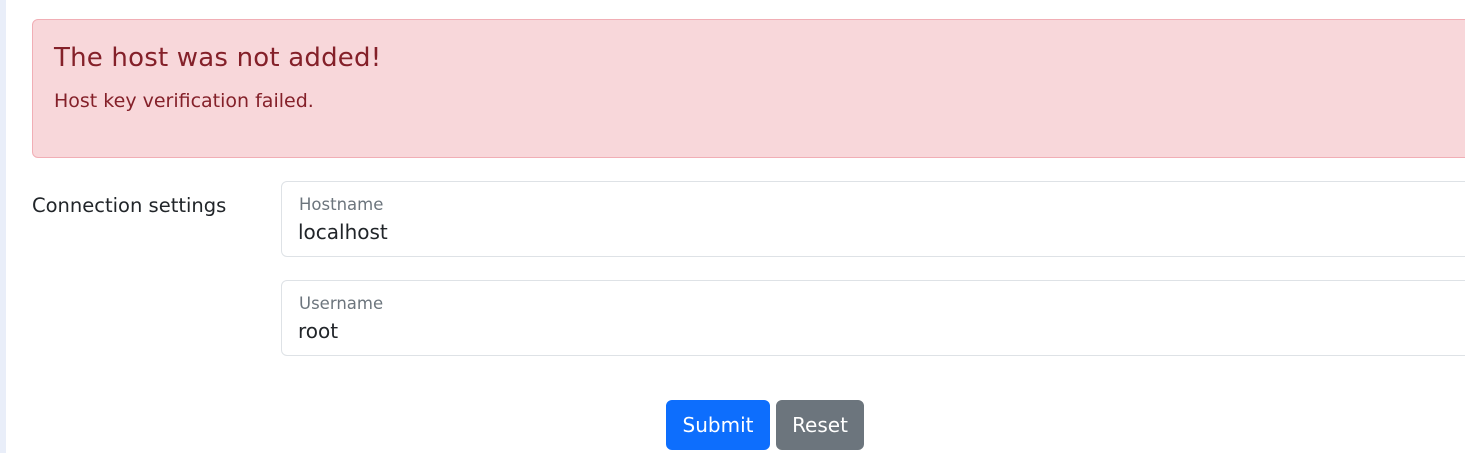 The width and height of the screenshot is (1465, 453). What do you see at coordinates (184, 101) in the screenshot?
I see `alert-message: Host key verification failed.` at bounding box center [184, 101].